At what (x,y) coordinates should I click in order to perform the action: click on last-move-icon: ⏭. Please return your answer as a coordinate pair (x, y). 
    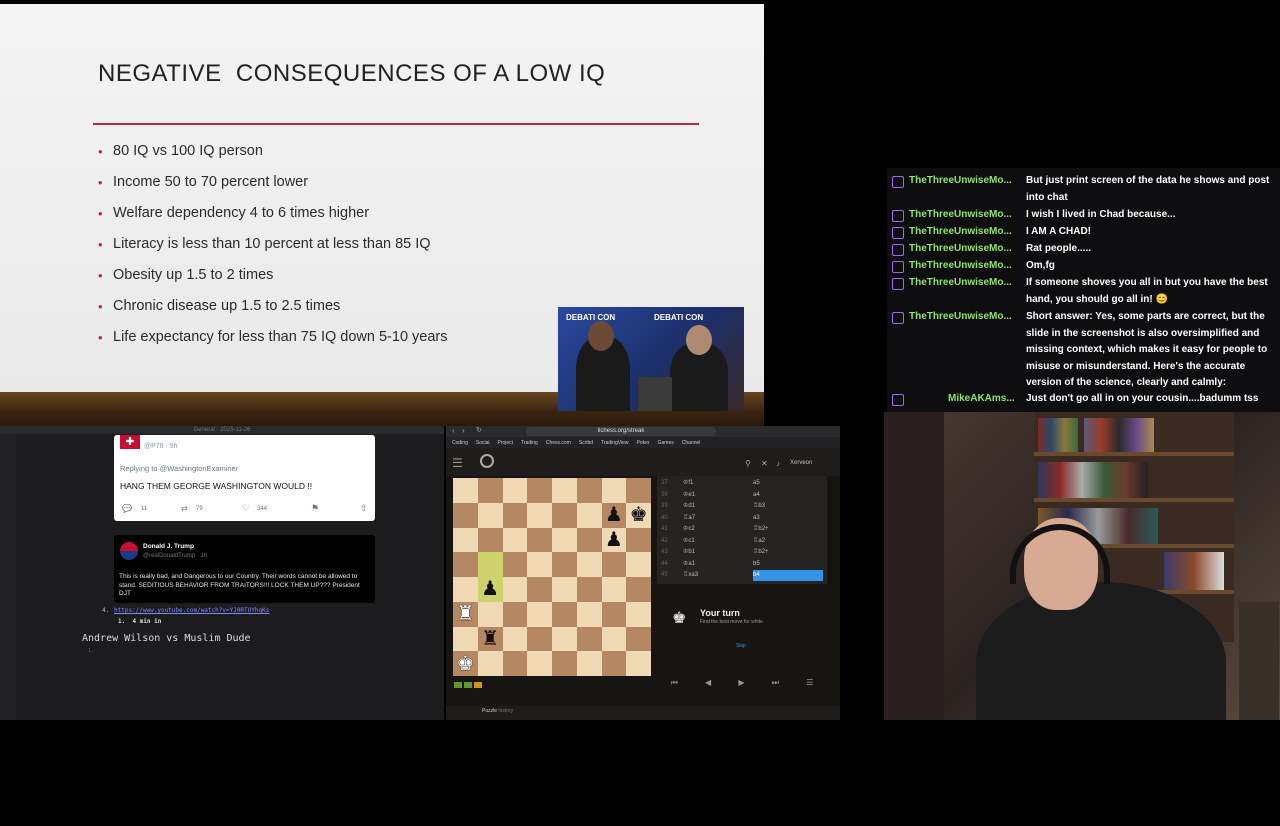
    Looking at the image, I should click on (775, 683).